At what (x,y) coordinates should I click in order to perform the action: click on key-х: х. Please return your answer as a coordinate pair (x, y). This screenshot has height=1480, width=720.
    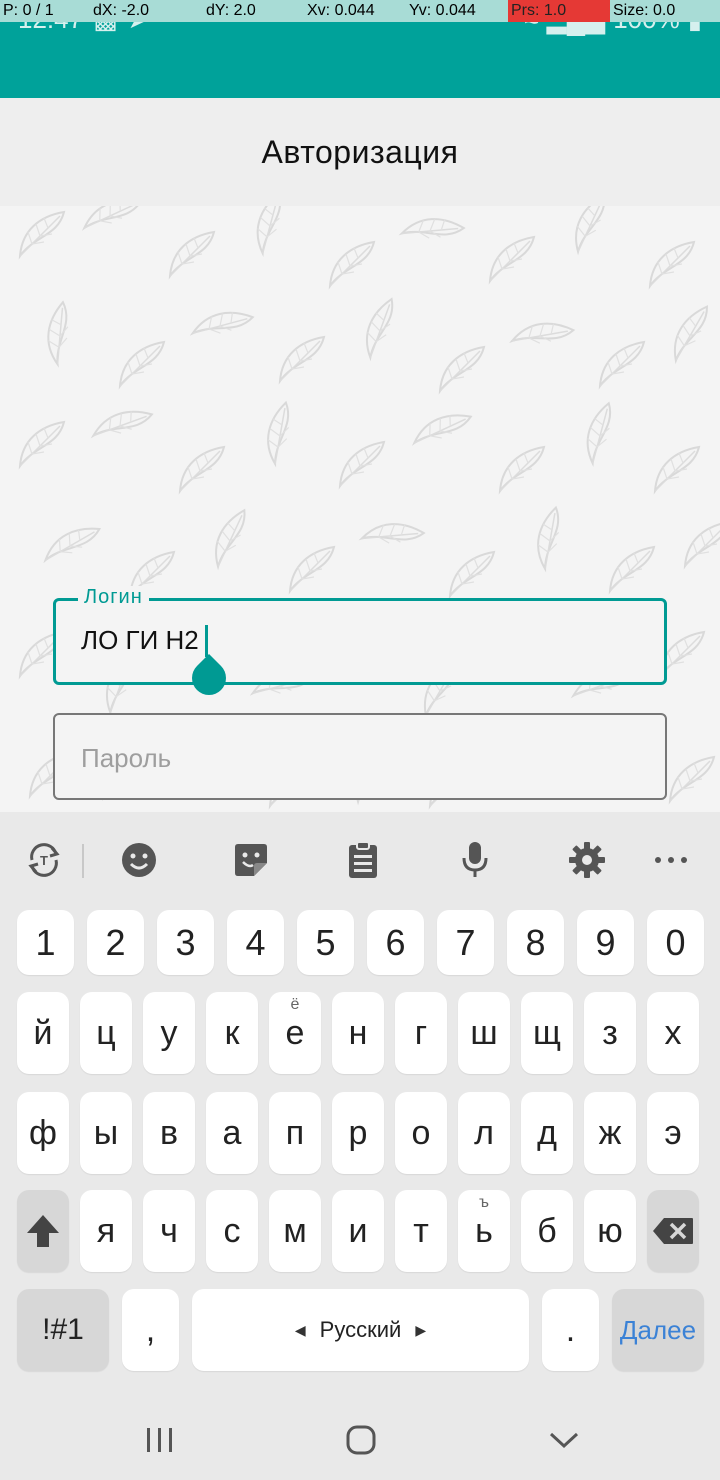
    Looking at the image, I should click on (673, 1033).